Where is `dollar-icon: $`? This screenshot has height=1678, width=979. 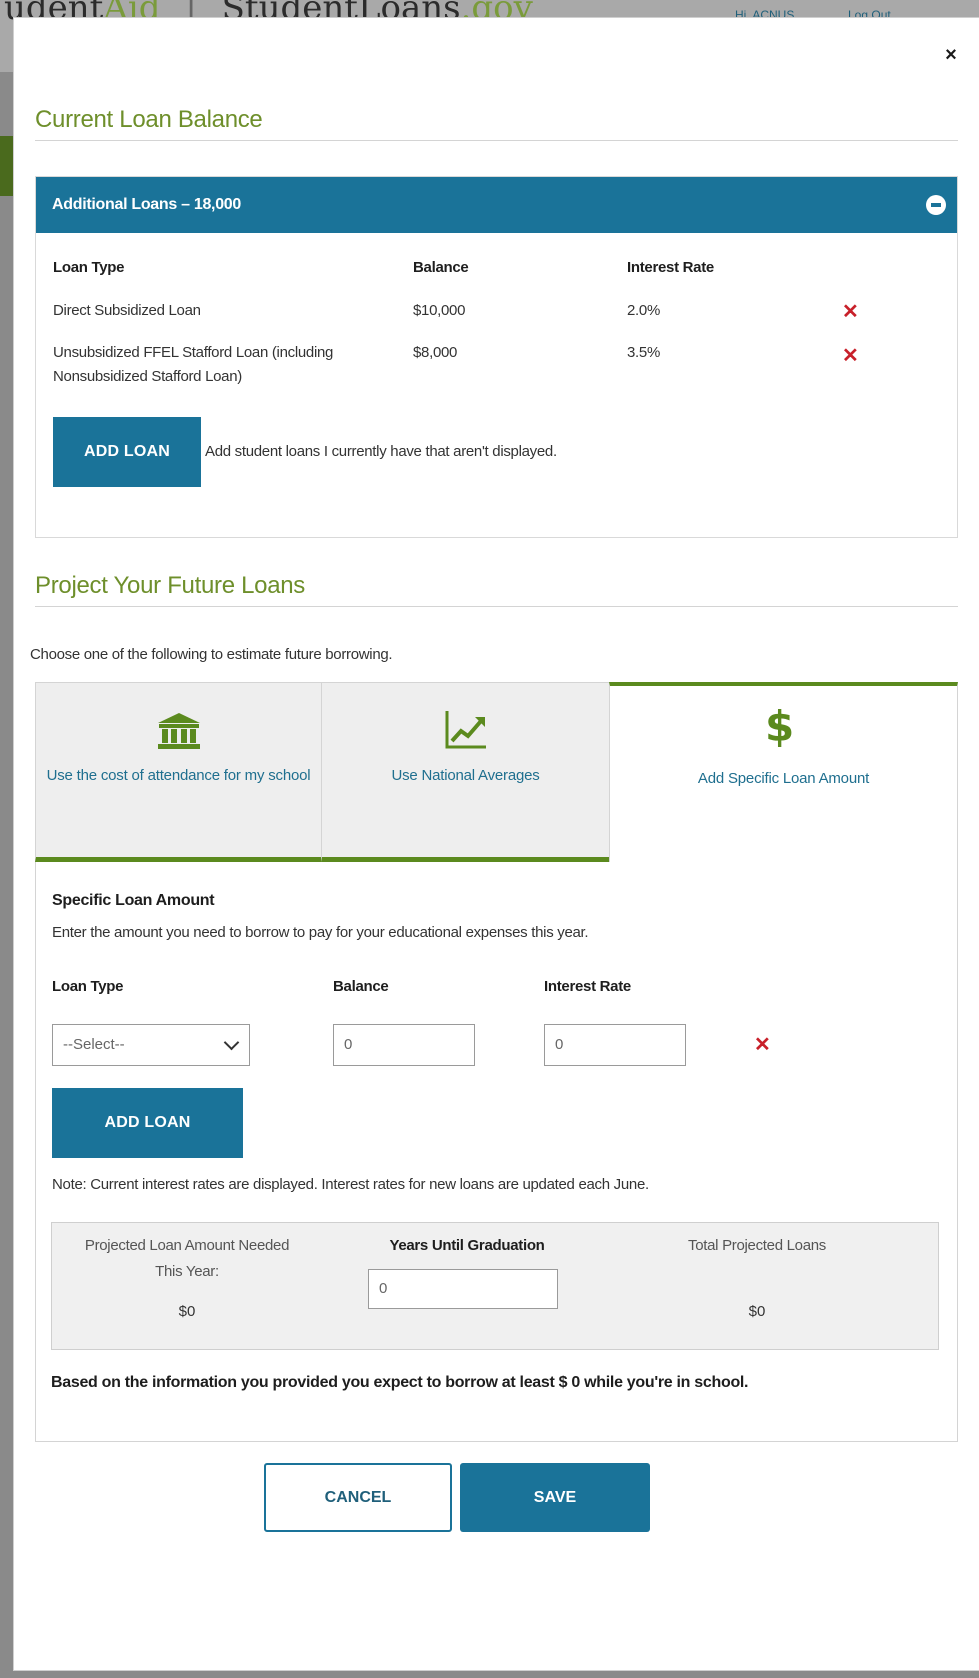
dollar-icon: $ is located at coordinates (780, 726).